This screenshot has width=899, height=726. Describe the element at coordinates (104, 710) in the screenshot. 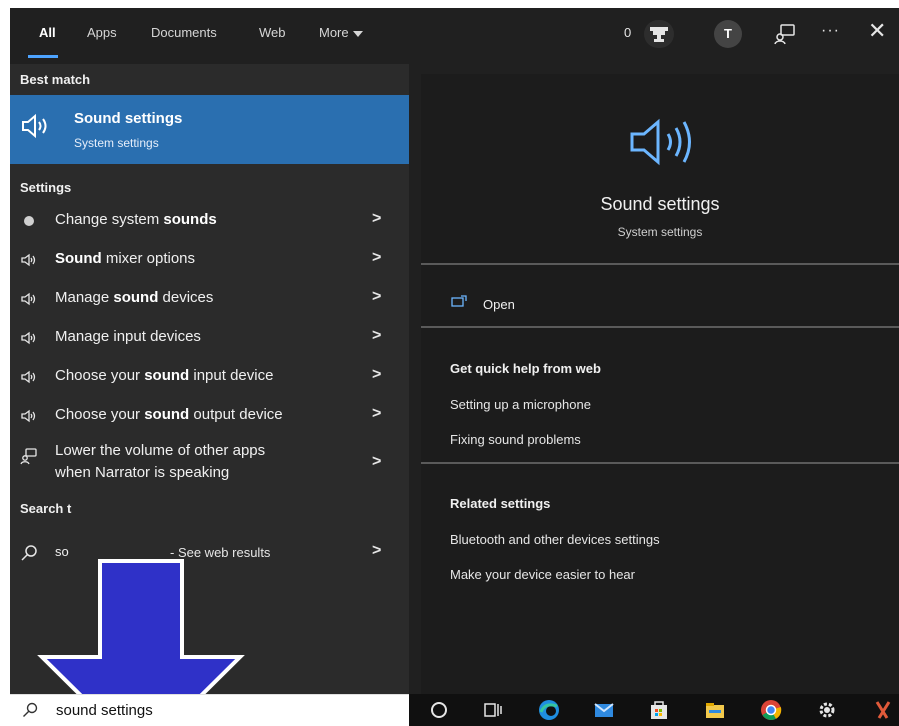

I see `search-input-value: sound settings` at that location.